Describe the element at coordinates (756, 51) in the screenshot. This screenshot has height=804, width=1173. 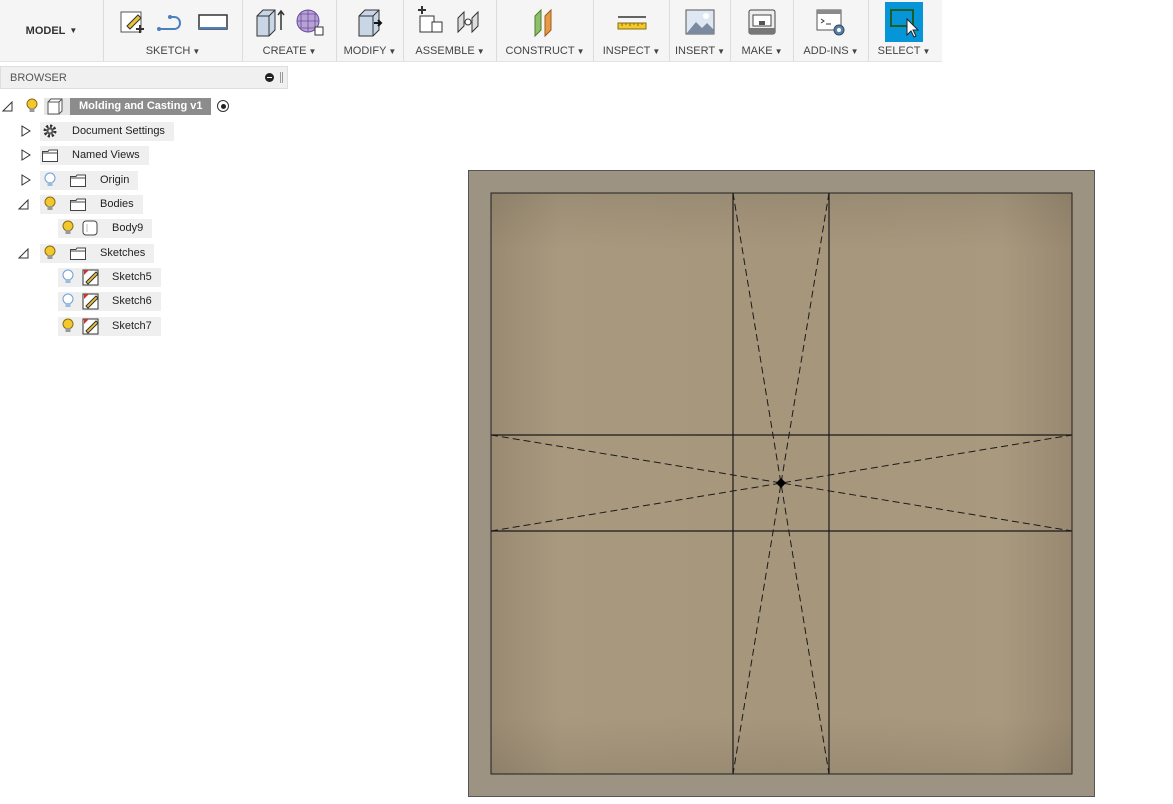
I see `make-menu-label: MAKE` at that location.